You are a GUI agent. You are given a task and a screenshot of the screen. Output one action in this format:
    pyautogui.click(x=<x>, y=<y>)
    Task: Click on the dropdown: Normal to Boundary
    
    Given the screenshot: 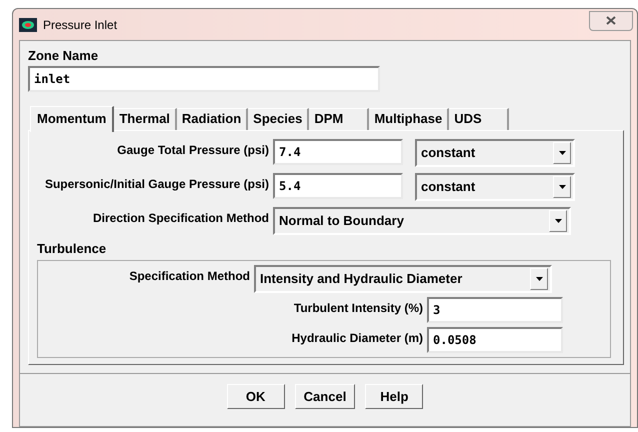 What is the action you would take?
    pyautogui.click(x=422, y=220)
    